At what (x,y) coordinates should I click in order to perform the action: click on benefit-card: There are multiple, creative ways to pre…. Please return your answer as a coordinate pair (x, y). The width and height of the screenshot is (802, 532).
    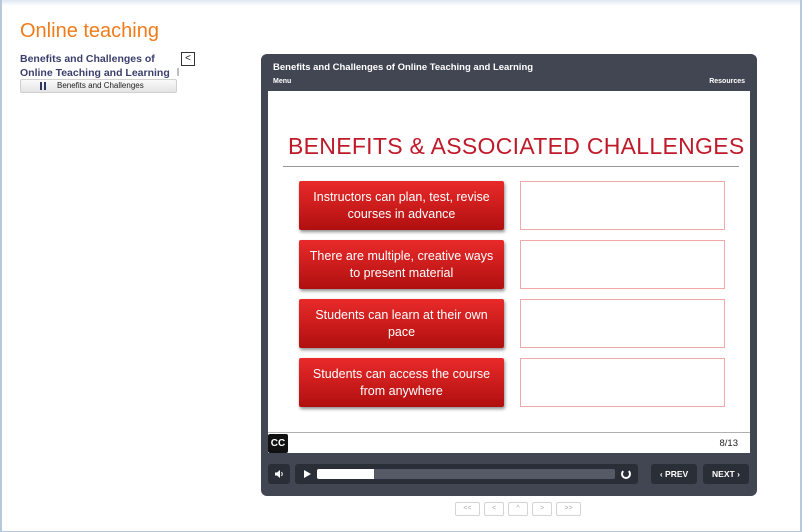
    Looking at the image, I should click on (401, 264).